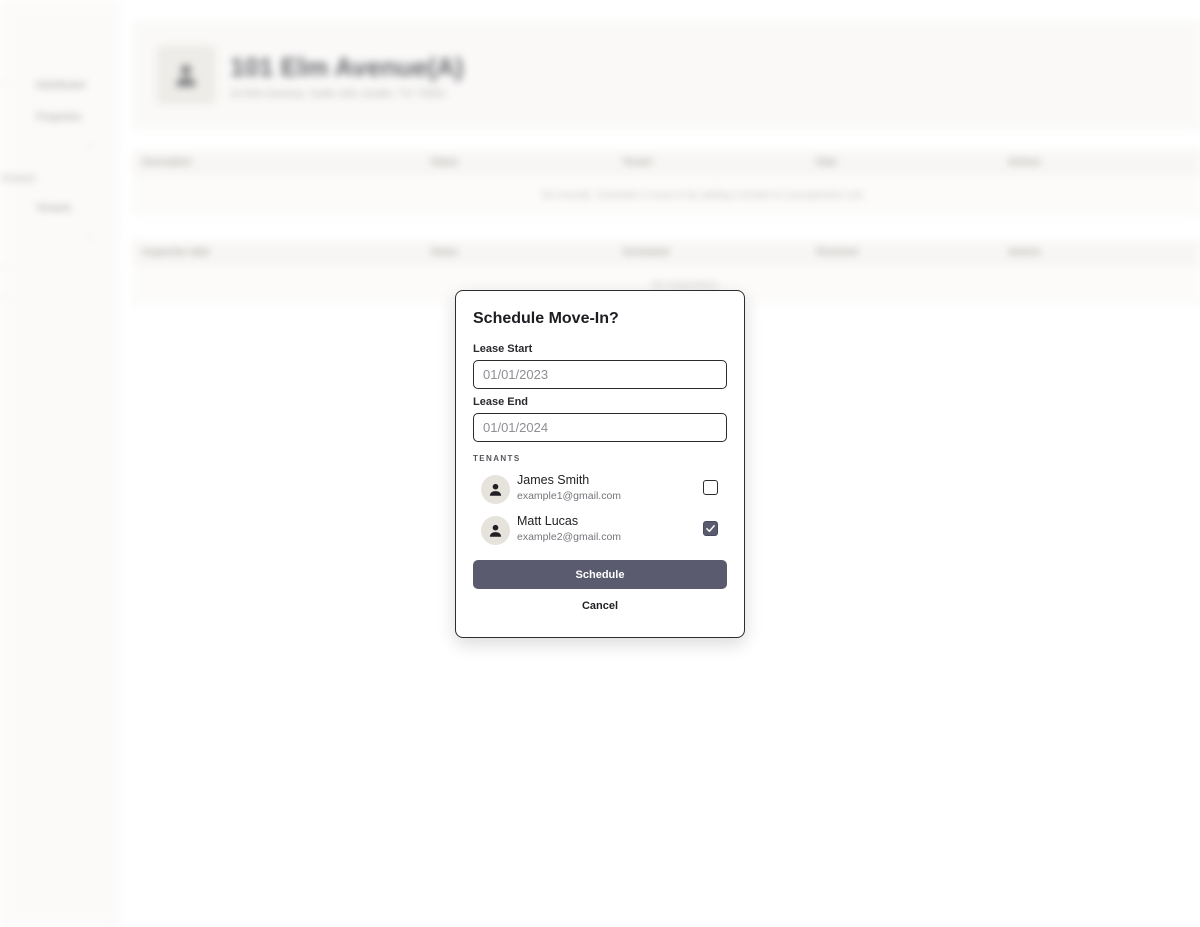 This screenshot has width=1200, height=927. Describe the element at coordinates (601, 489) in the screenshot. I see `tenant-row: James Smith example1@gmail.com` at that location.